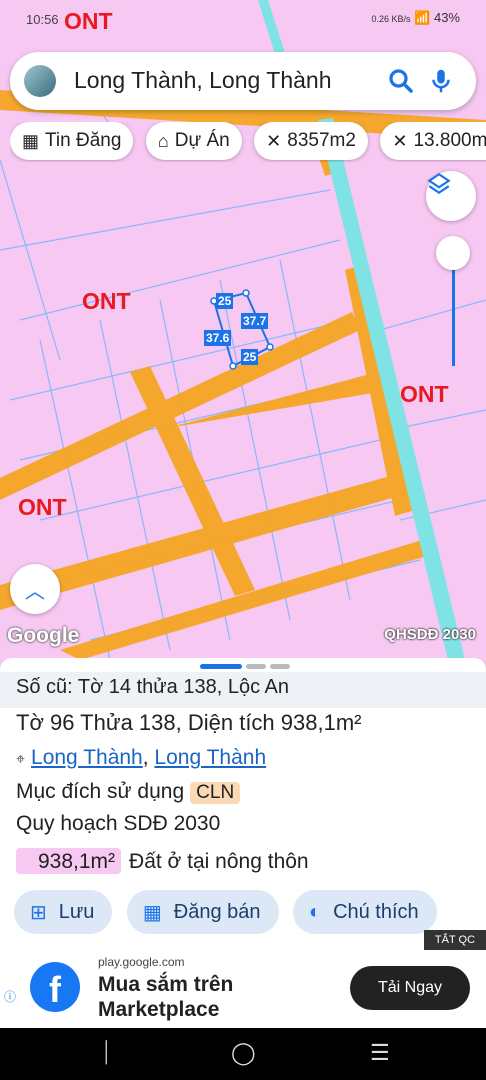 The width and height of the screenshot is (486, 1080). Describe the element at coordinates (243, 20) in the screenshot. I see `status-bar: 10:56 0.26 KB/s 📶 43%` at that location.